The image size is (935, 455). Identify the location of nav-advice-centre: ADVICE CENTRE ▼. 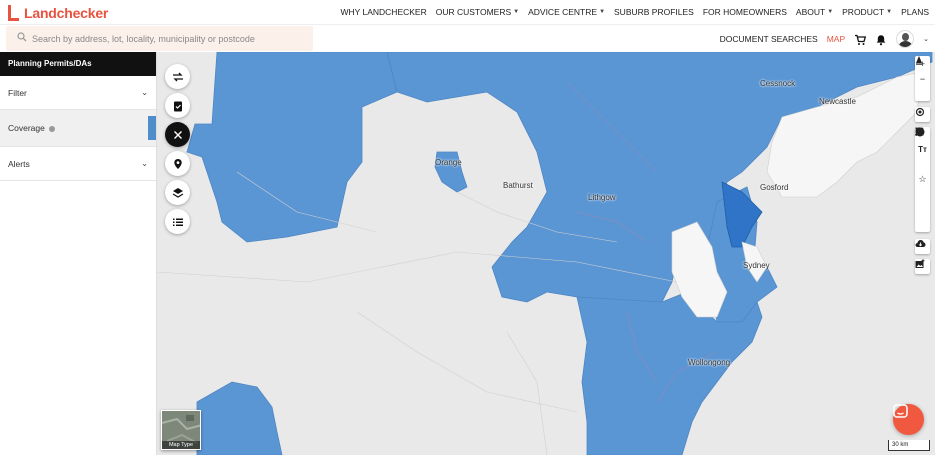
(566, 12).